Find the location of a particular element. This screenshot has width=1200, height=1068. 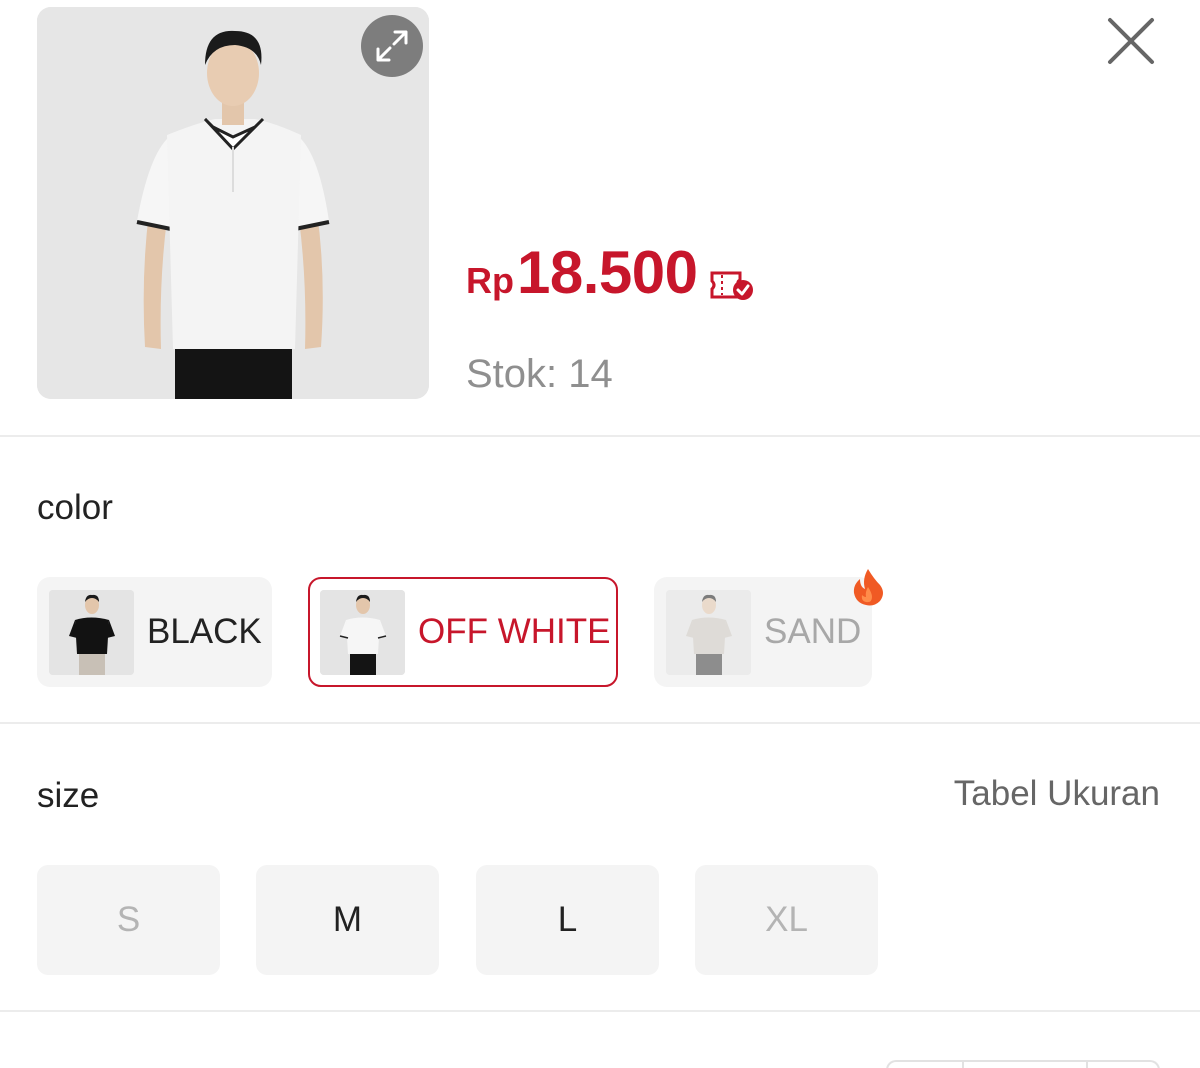

price-value: 18.500 is located at coordinates (607, 272).